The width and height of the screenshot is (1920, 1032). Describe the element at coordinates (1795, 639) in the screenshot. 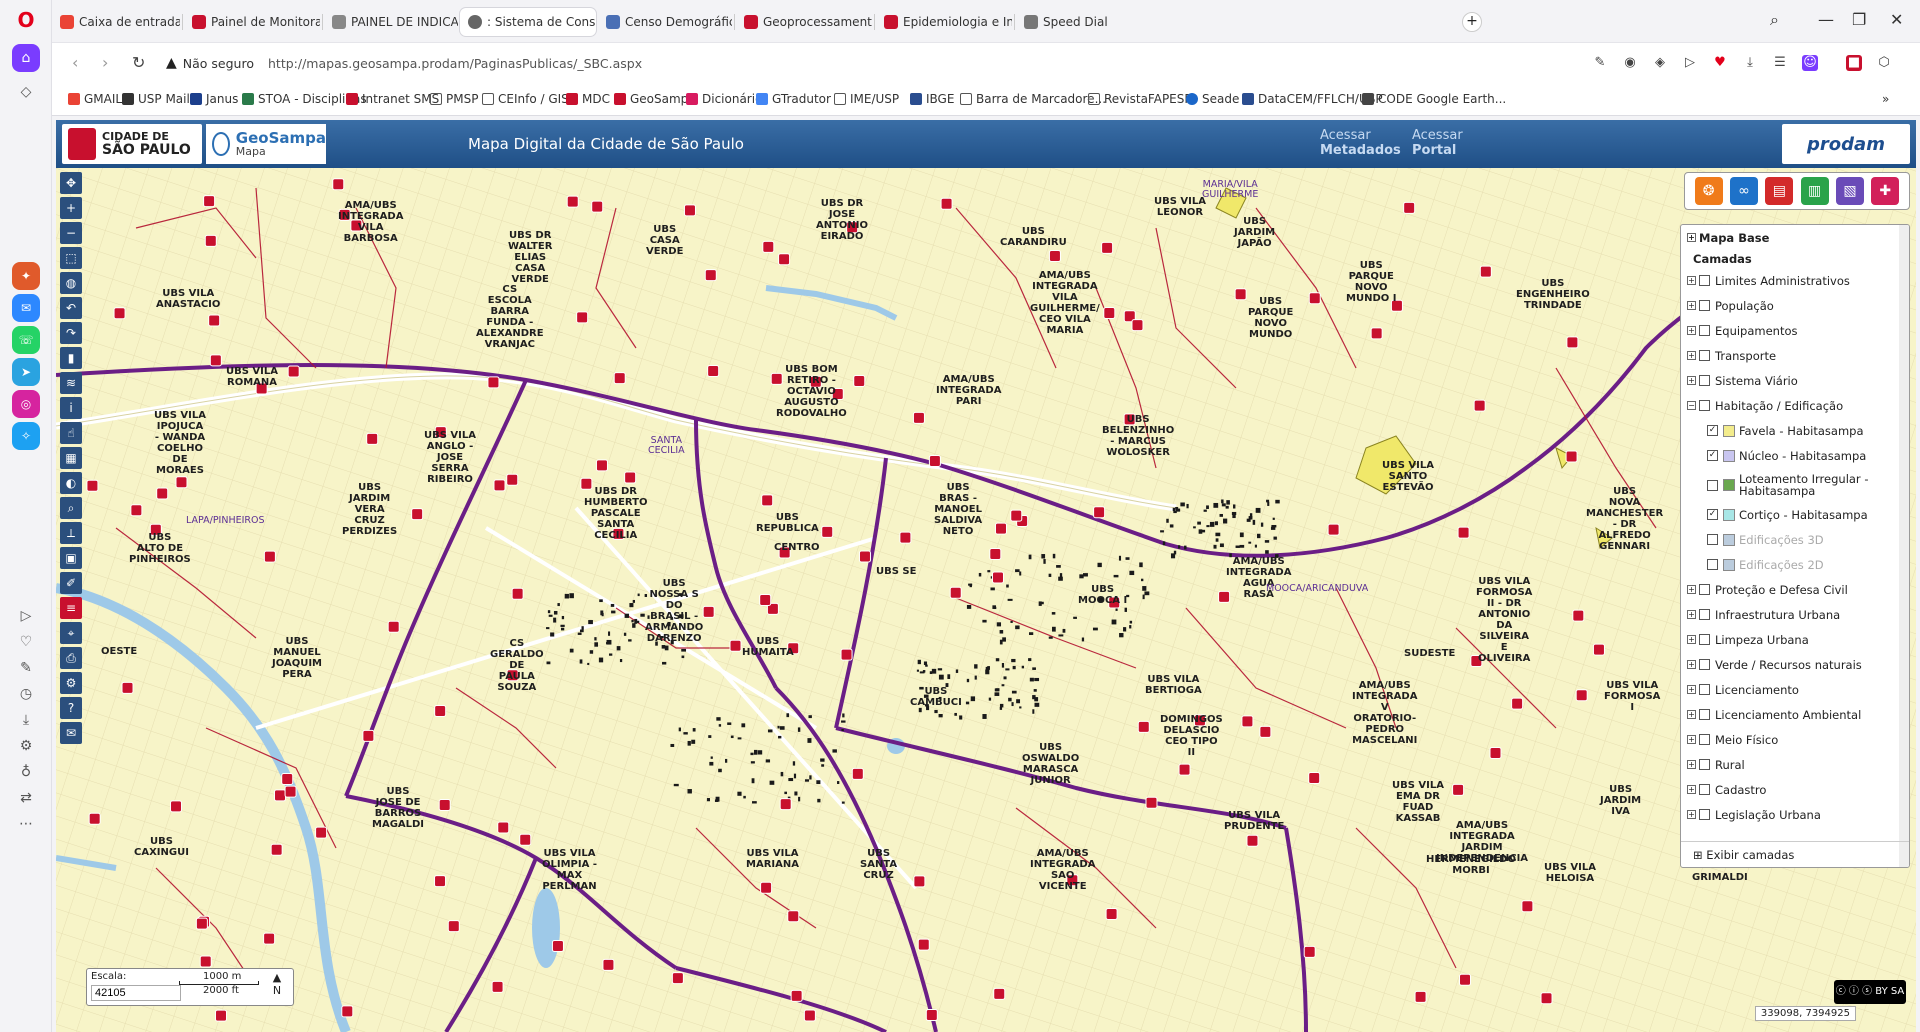

I see `layer-group-item: + Limpeza Urbana` at that location.